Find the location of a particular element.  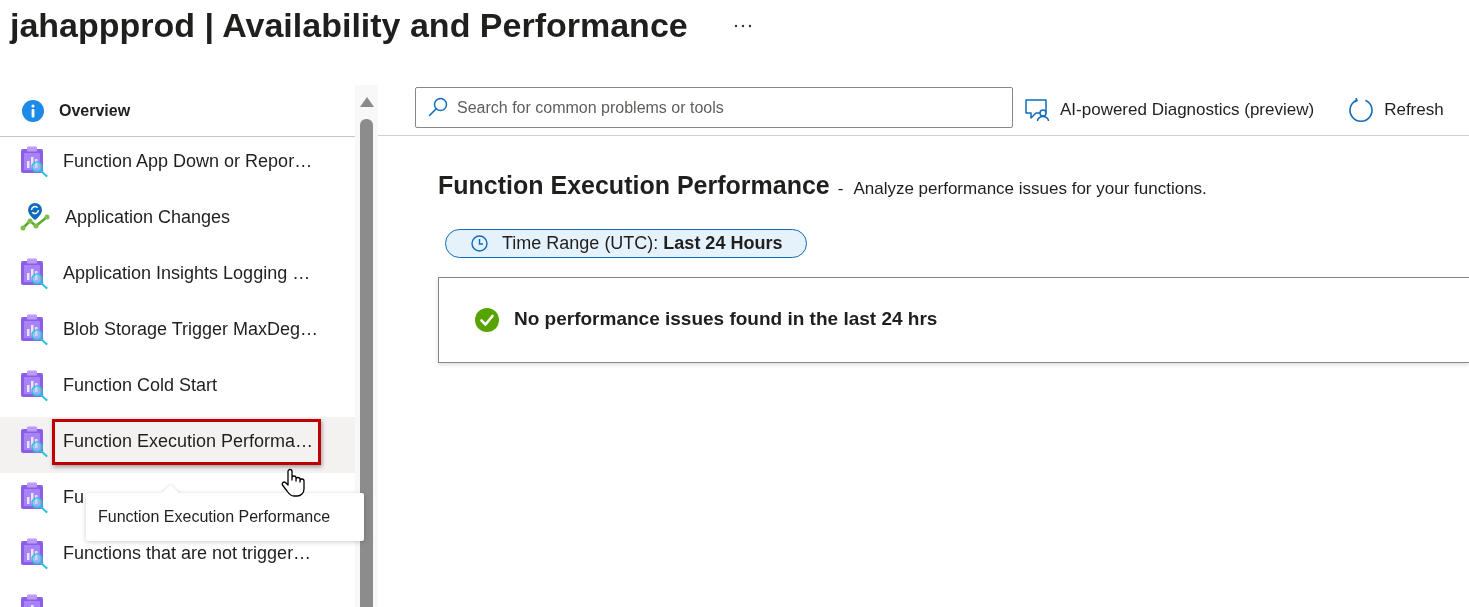

refresh-icon is located at coordinates (1361, 109).